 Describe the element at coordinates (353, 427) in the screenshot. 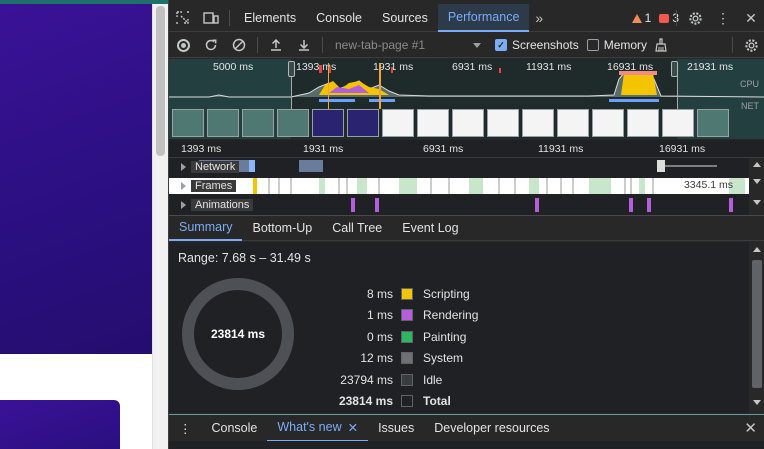

I see `close-tab-icon: ✕` at that location.